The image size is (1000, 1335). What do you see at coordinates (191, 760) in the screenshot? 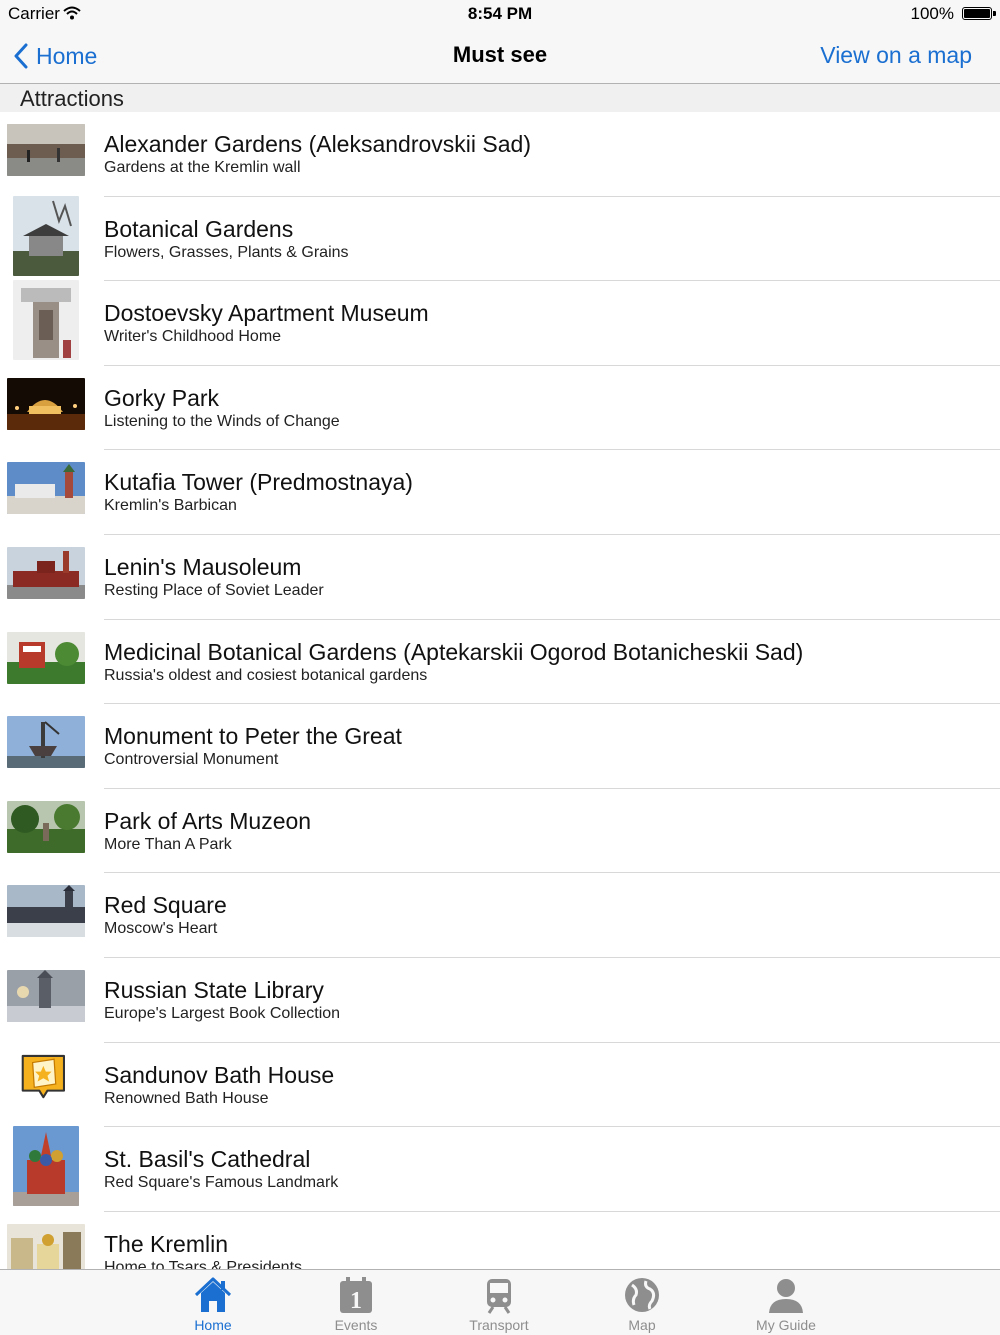
I see `item-subtitle: Controversial Monument` at bounding box center [191, 760].